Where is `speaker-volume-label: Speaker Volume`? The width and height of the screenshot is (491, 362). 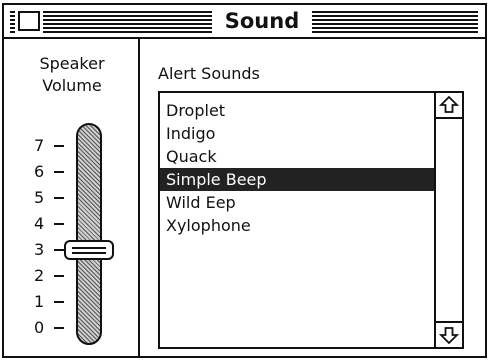
speaker-volume-label: Speaker Volume is located at coordinates (72, 75).